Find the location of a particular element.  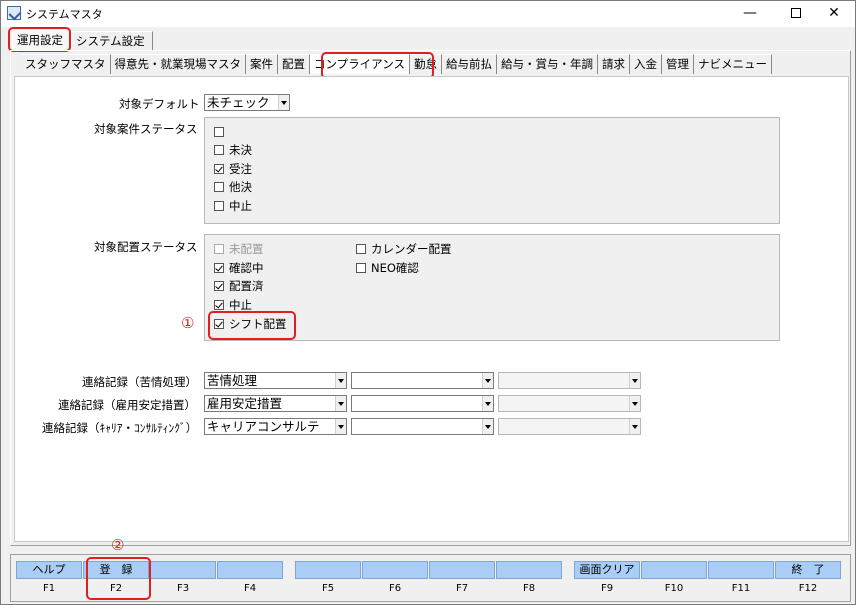

f8-button is located at coordinates (529, 570).